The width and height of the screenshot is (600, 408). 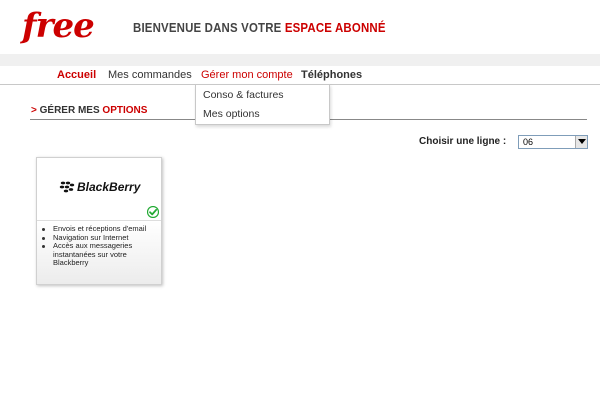 I want to click on welcome-title: BIENVENUE DANS VOTRE ESPACE ABONNÉ, so click(x=259, y=27).